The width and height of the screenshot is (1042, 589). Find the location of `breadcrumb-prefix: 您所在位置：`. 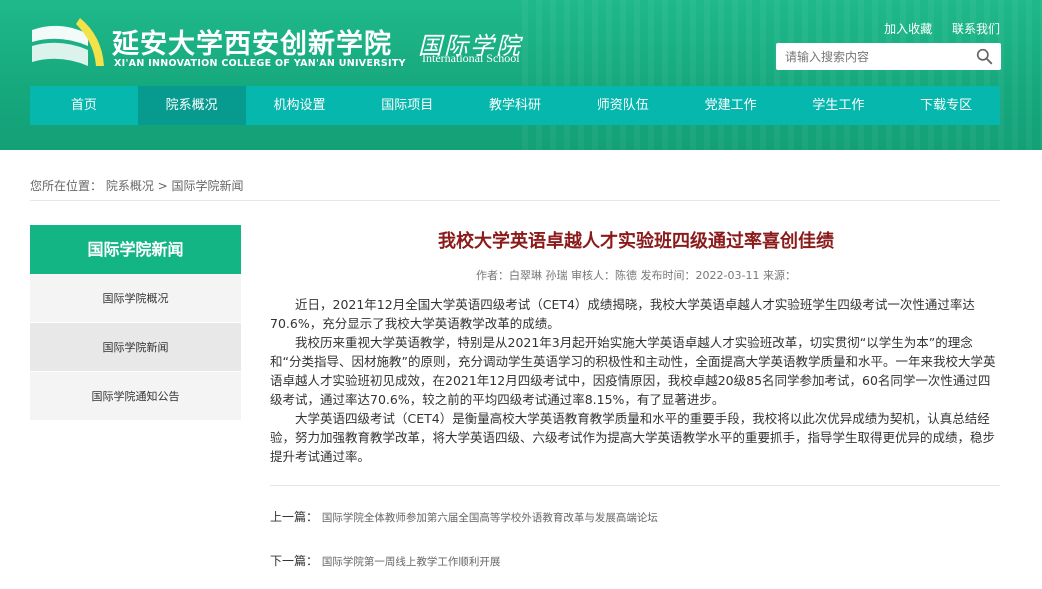

breadcrumb-prefix: 您所在位置： is located at coordinates (66, 186).